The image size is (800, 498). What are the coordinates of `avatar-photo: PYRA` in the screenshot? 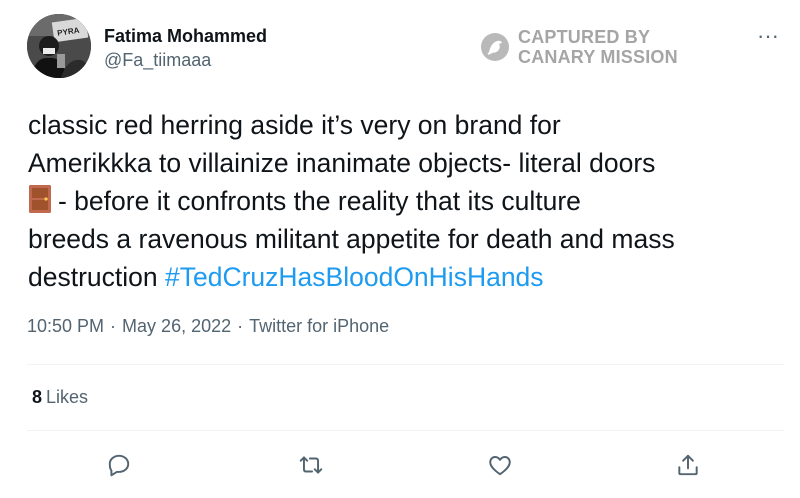 It's located at (59, 46).